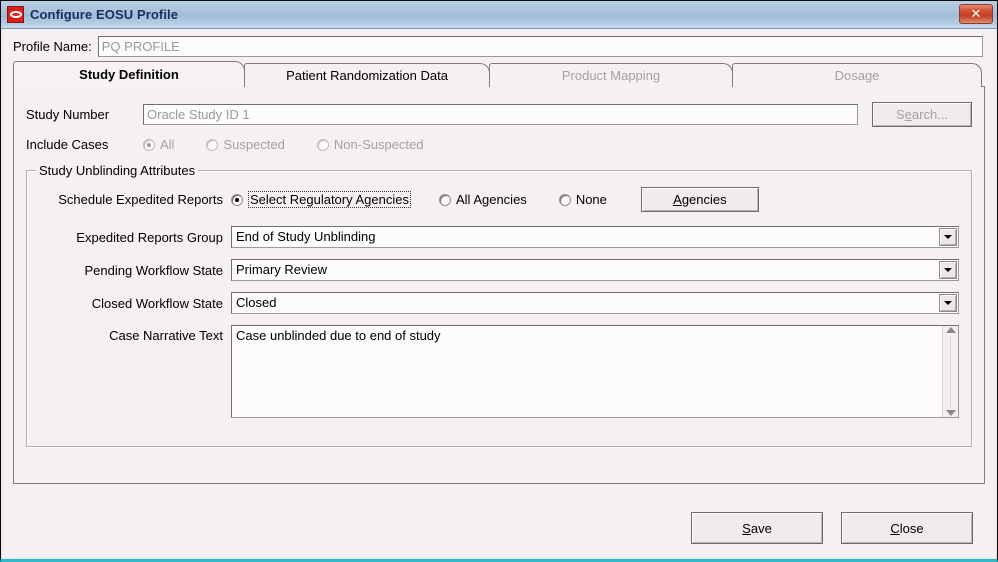 This screenshot has width=998, height=562. Describe the element at coordinates (254, 144) in the screenshot. I see `radio-label: Suspected` at that location.